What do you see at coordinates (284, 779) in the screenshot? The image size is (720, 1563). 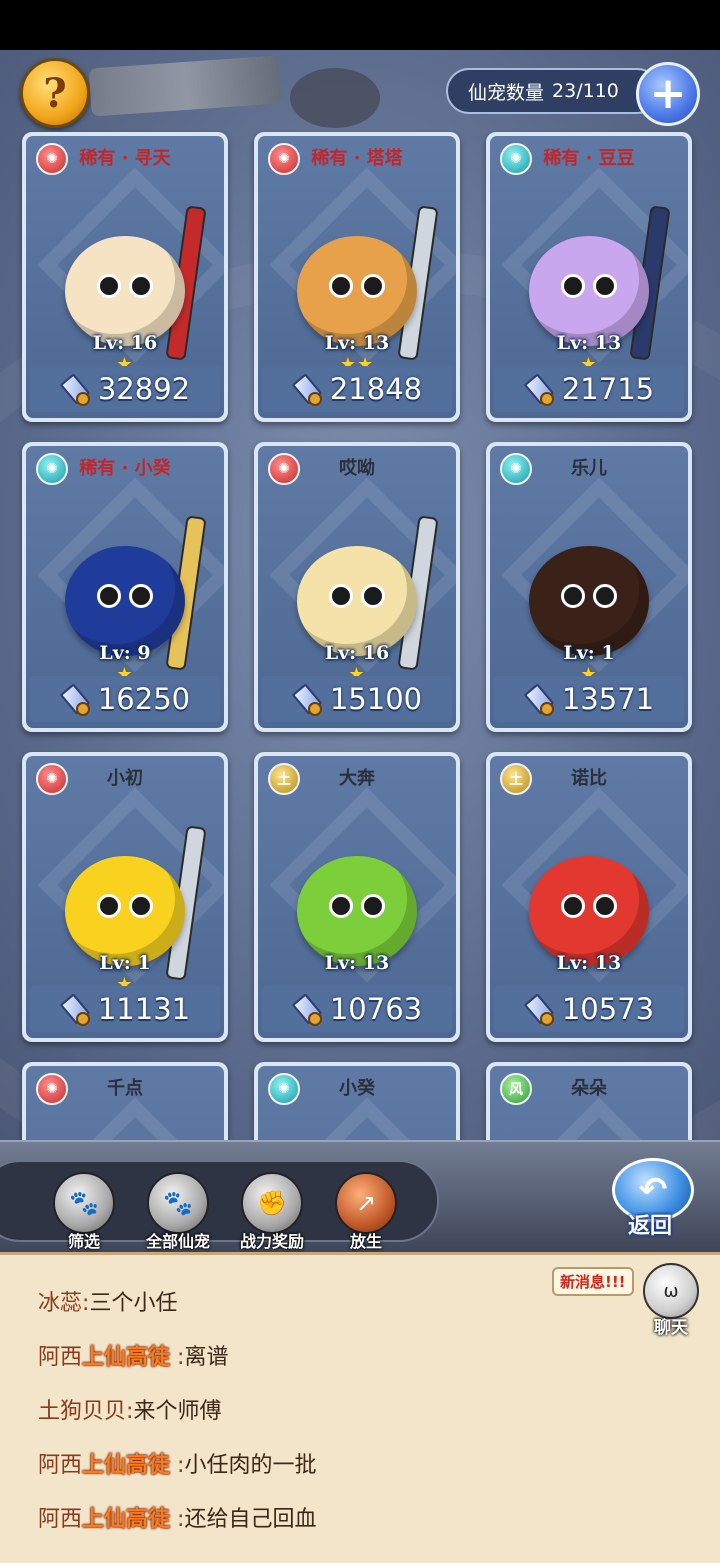 I see `earth-element-icon: 土` at bounding box center [284, 779].